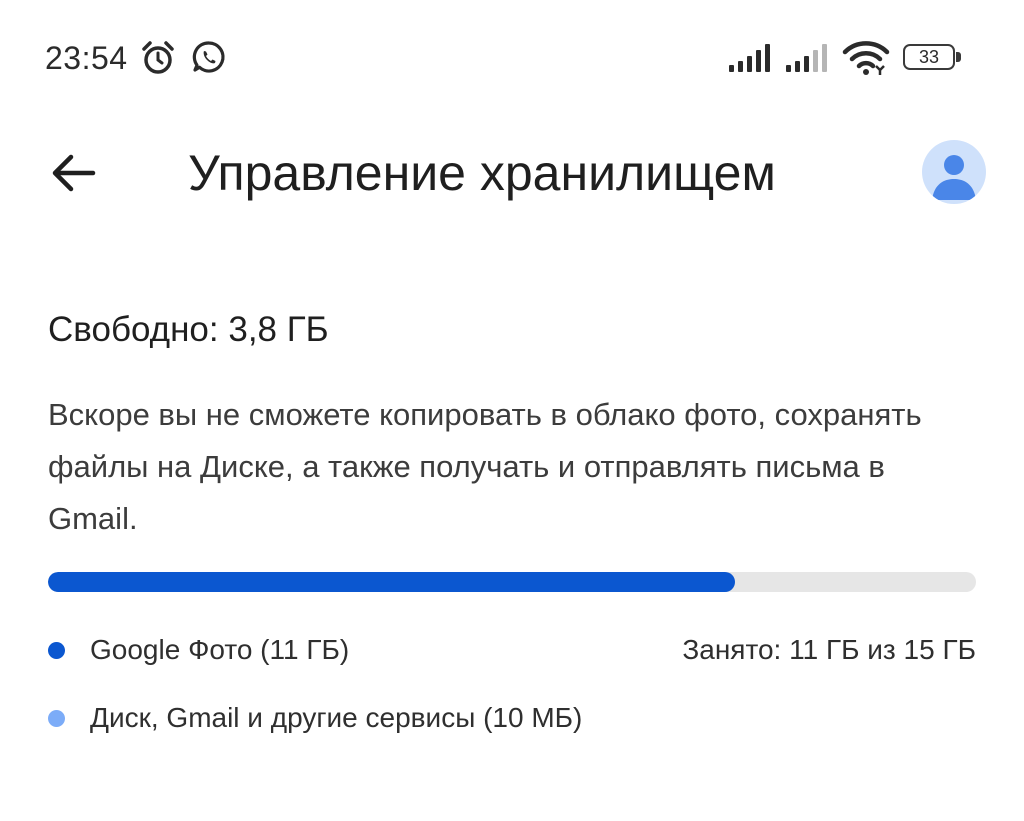 The image size is (1024, 821). I want to click on free-space-heading: Свободно: 3,8 ГБ, so click(188, 329).